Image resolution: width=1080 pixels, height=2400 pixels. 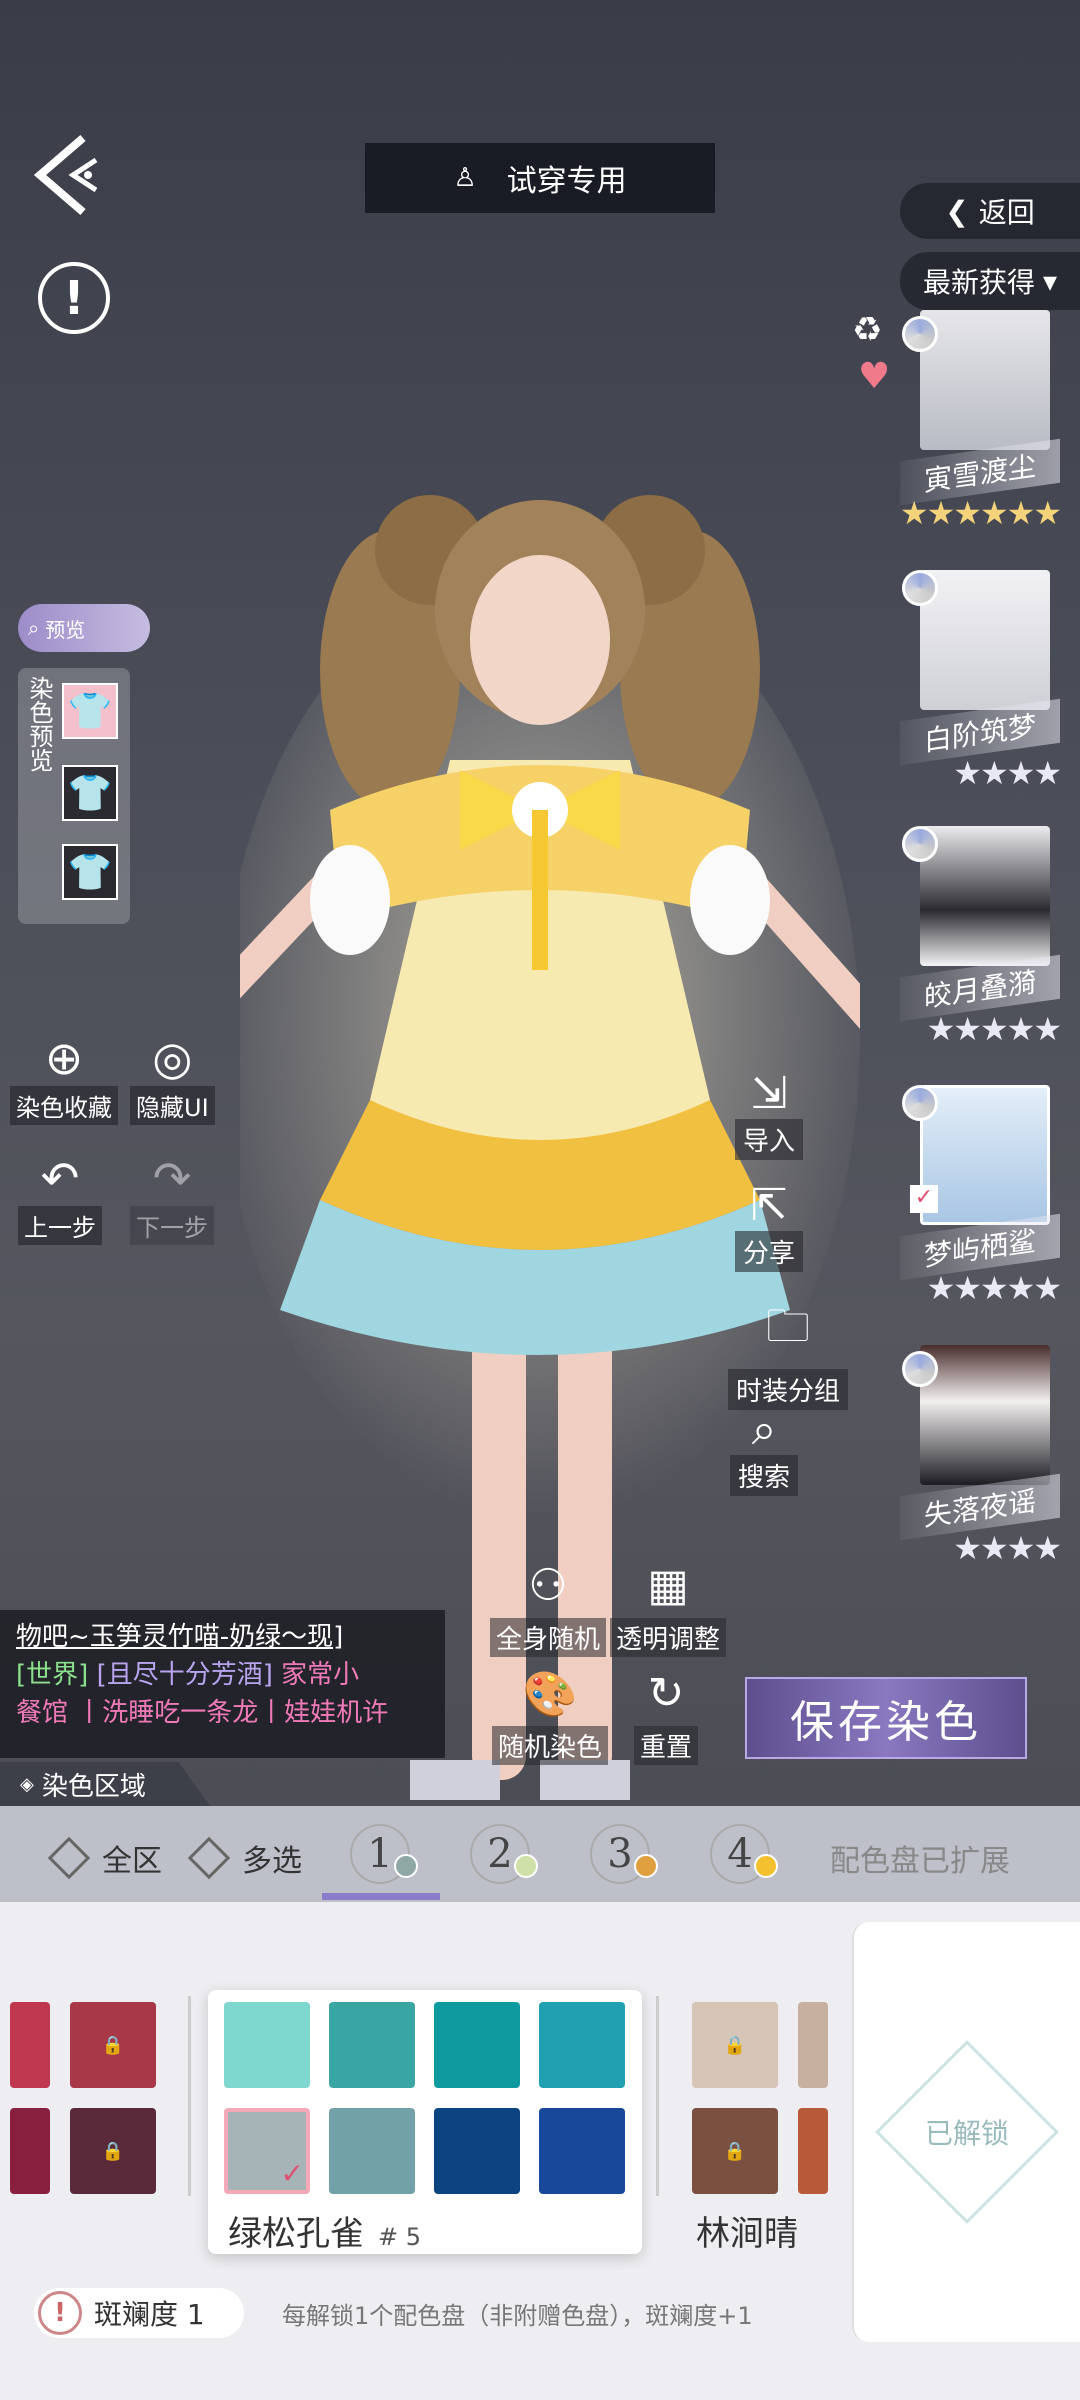 I want to click on expanded-label: 配色盘已扩展, so click(x=920, y=1861).